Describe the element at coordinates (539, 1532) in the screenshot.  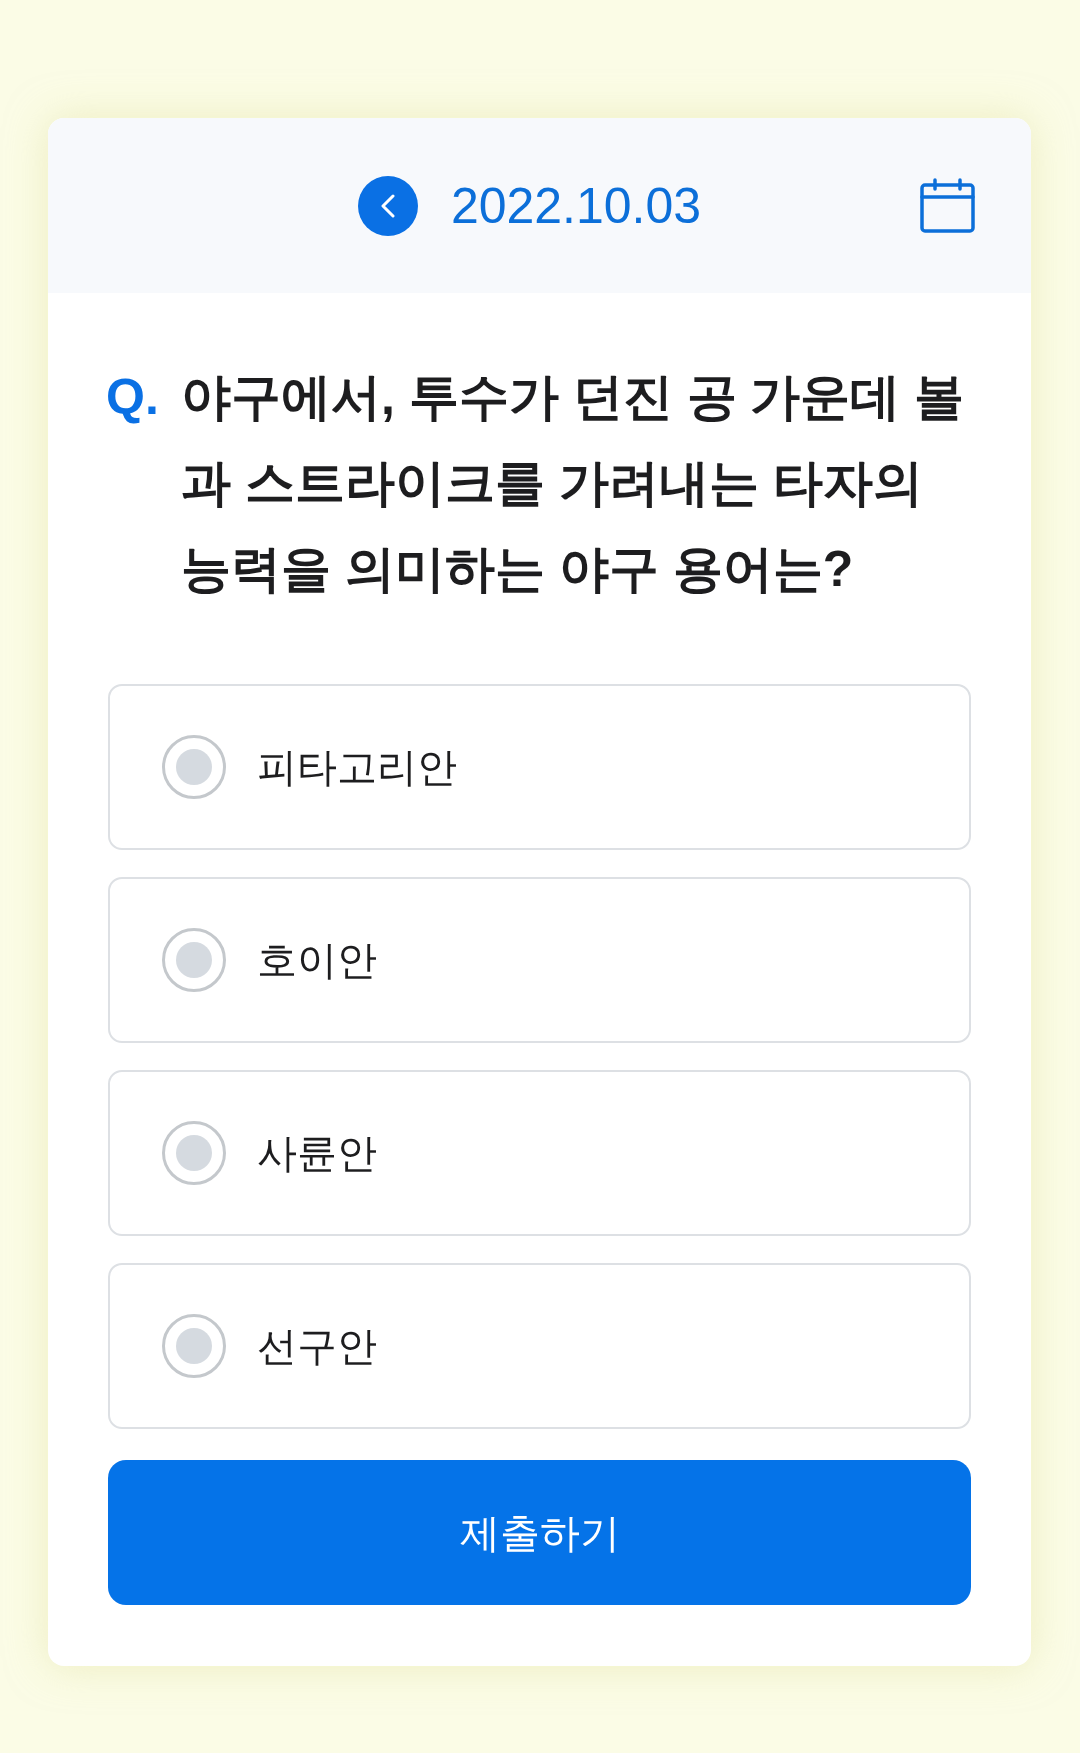
I see `submit-button: 제출하기` at that location.